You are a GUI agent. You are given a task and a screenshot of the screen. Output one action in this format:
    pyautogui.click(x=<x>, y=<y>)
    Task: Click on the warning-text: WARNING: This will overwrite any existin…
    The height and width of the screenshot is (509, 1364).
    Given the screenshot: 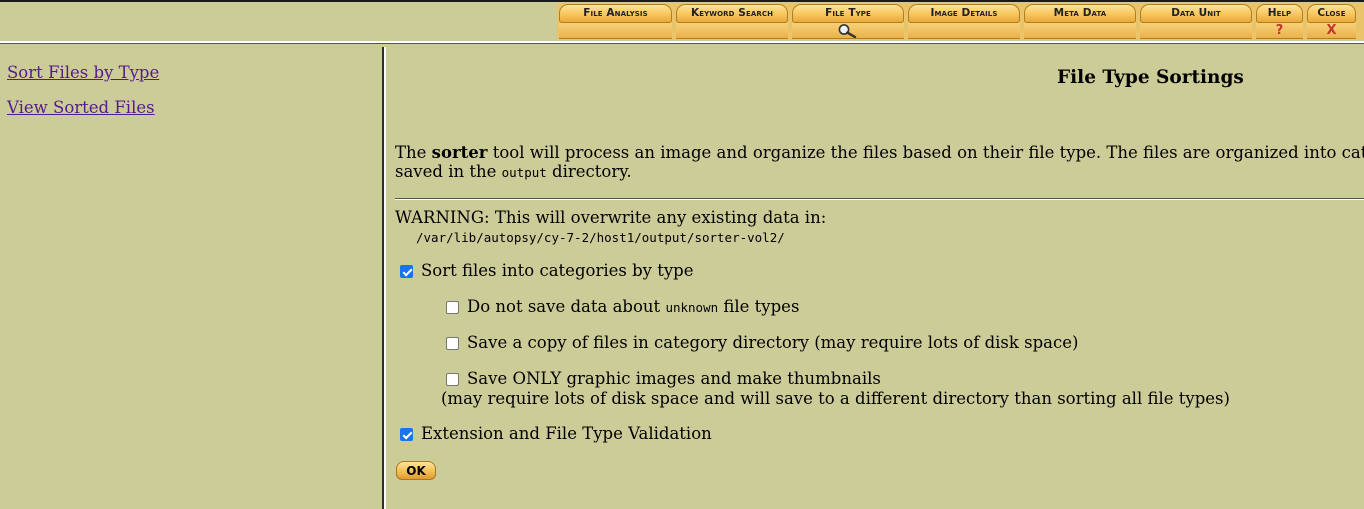 What is the action you would take?
    pyautogui.click(x=611, y=217)
    